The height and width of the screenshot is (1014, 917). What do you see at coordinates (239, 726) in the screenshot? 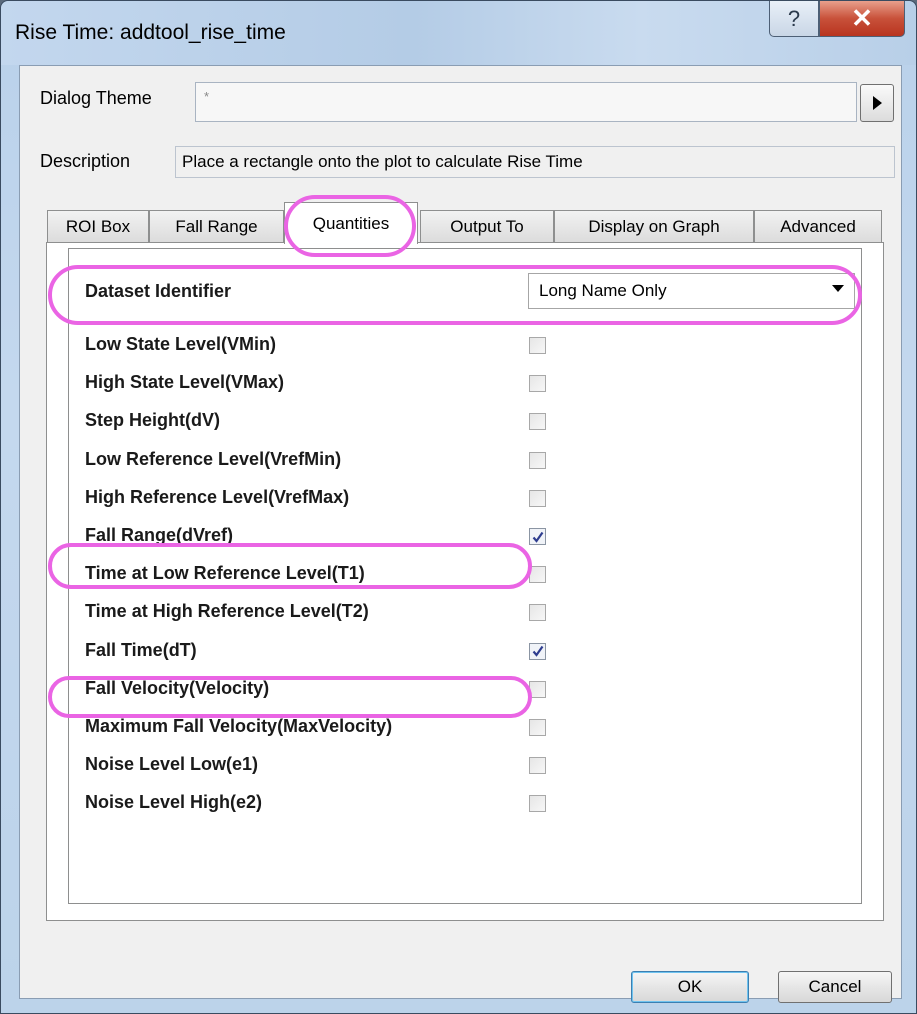
I see `quantity-label-maximum-fall-velocity-maxvelocity: Maximum Fall Velocity(MaxVelocity)` at bounding box center [239, 726].